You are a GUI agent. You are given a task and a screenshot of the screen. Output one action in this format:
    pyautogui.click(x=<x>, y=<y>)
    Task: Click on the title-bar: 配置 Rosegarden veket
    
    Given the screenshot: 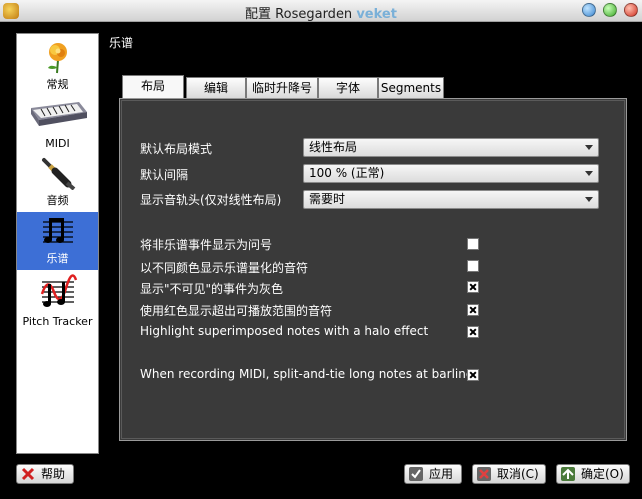 What is the action you would take?
    pyautogui.click(x=321, y=11)
    